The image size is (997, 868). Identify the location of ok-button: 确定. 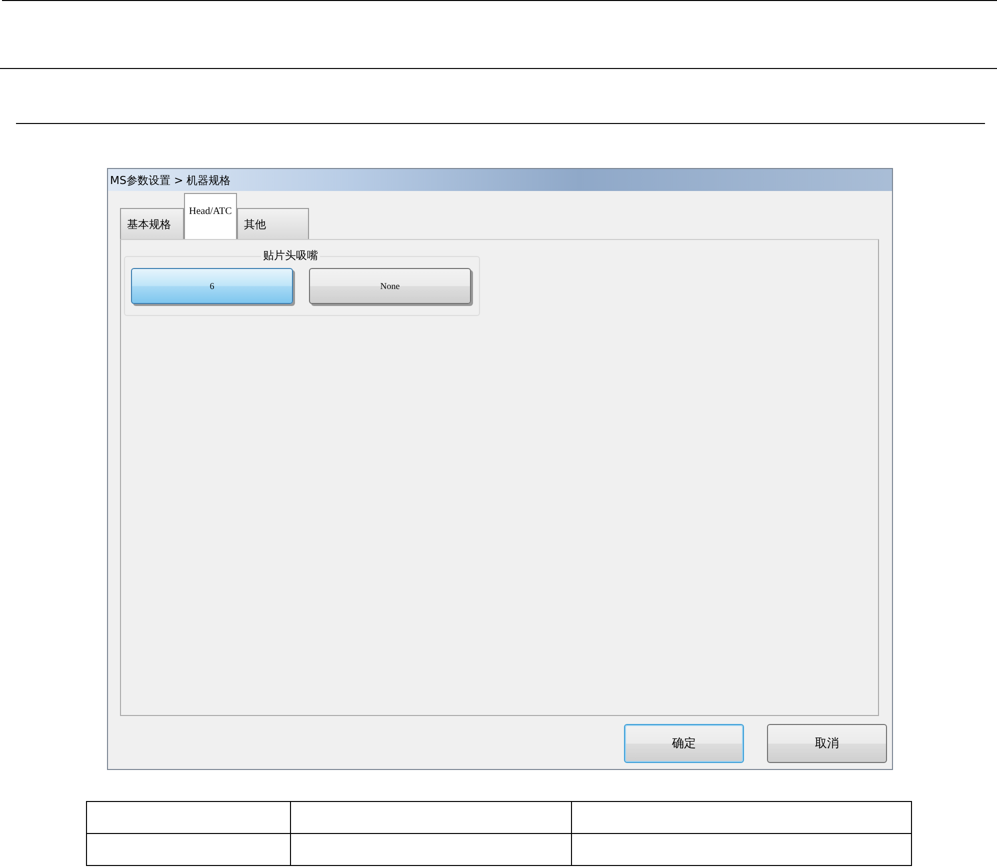
(684, 743).